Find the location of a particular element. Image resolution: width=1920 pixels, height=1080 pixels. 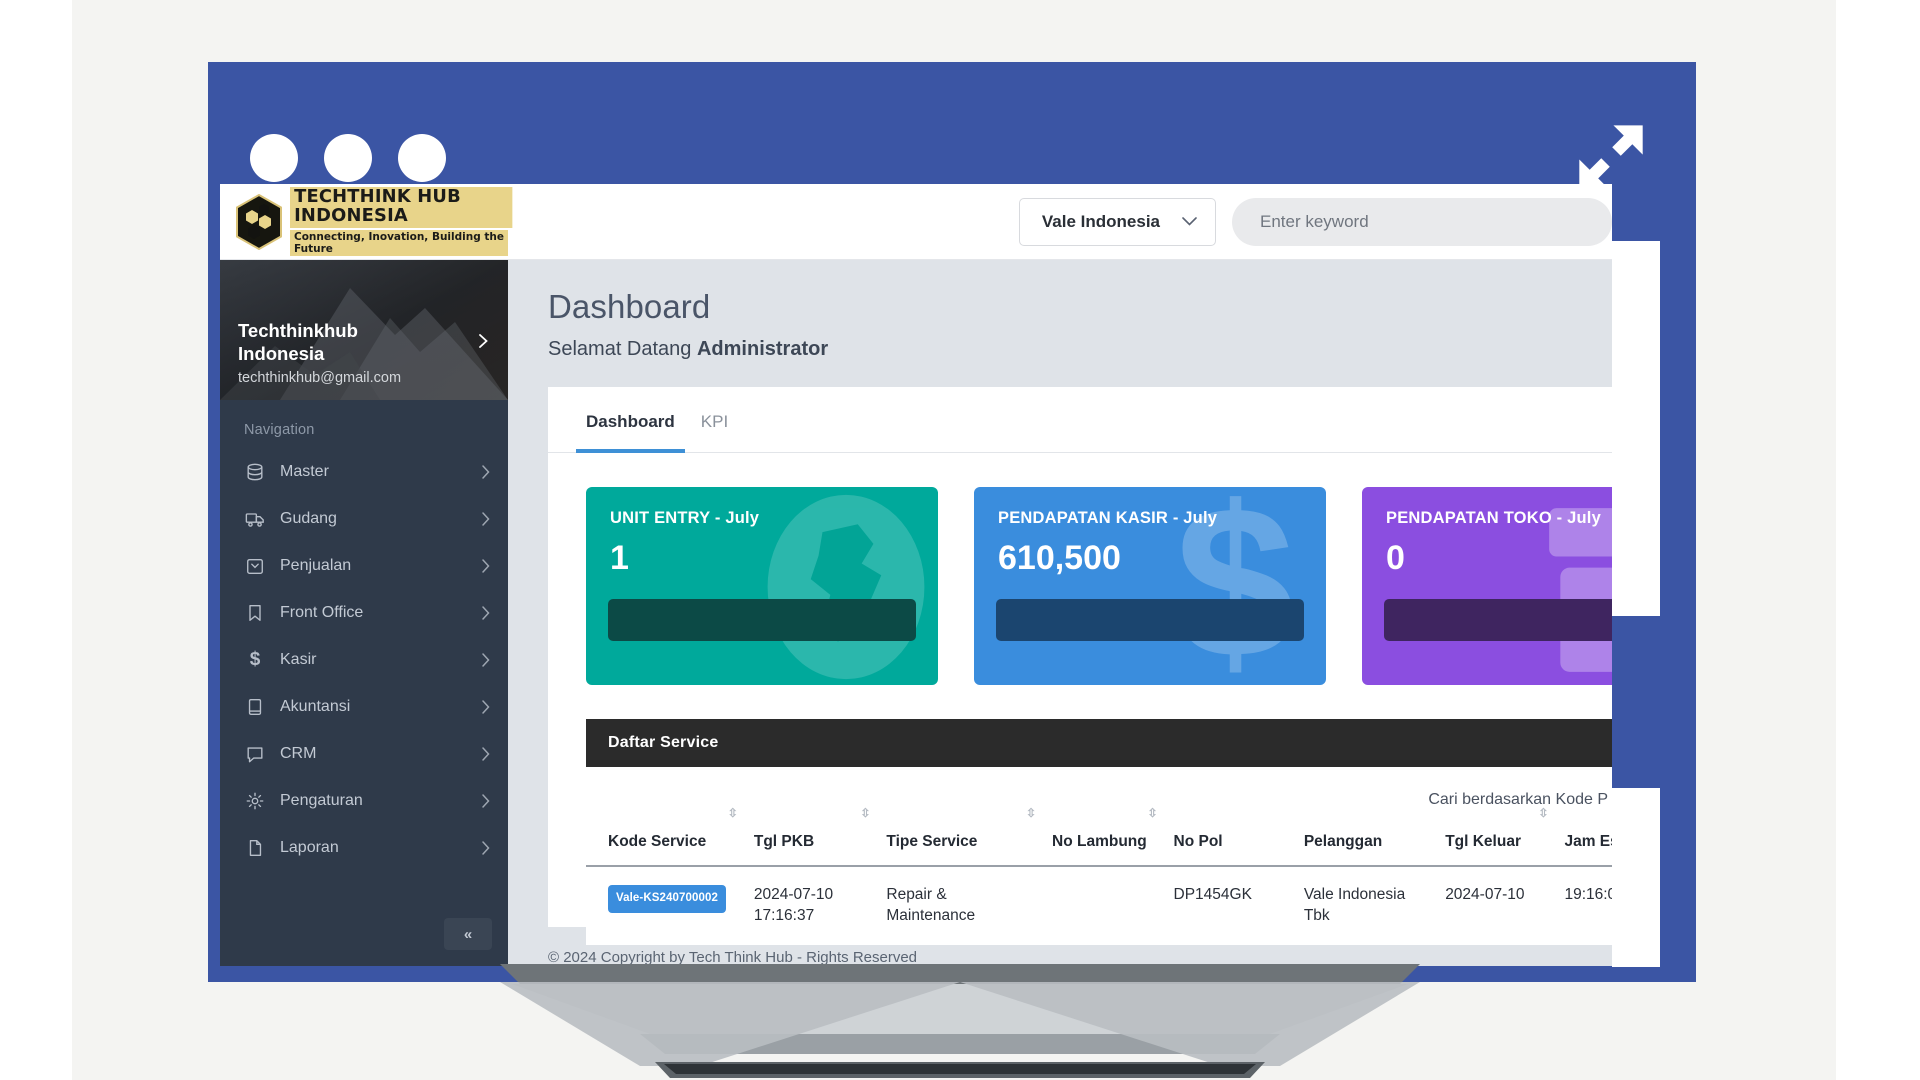

gear-icon is located at coordinates (255, 801).